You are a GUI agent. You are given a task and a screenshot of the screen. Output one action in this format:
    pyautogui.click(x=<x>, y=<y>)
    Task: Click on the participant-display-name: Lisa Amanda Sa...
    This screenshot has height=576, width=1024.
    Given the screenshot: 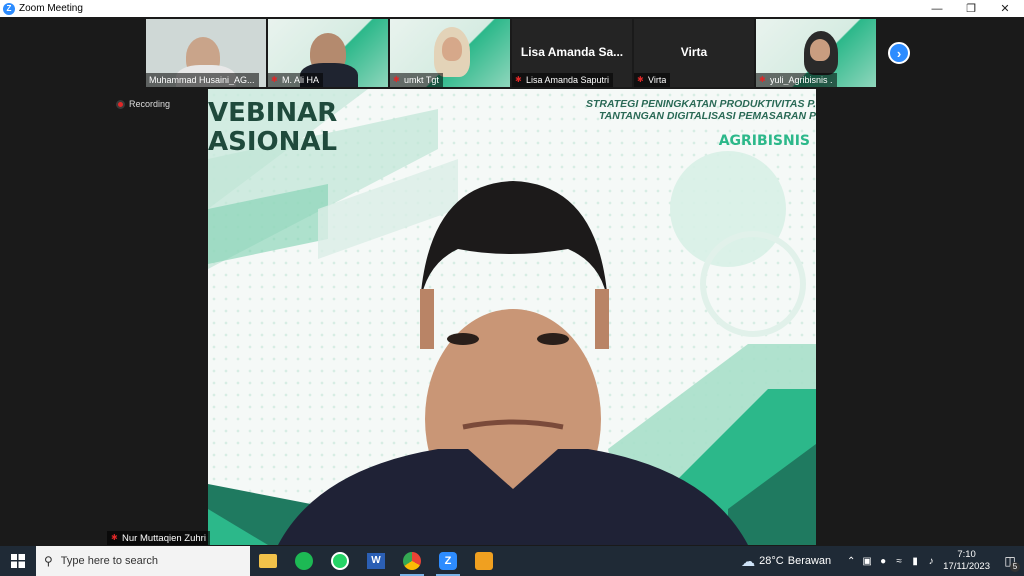 What is the action you would take?
    pyautogui.click(x=572, y=52)
    